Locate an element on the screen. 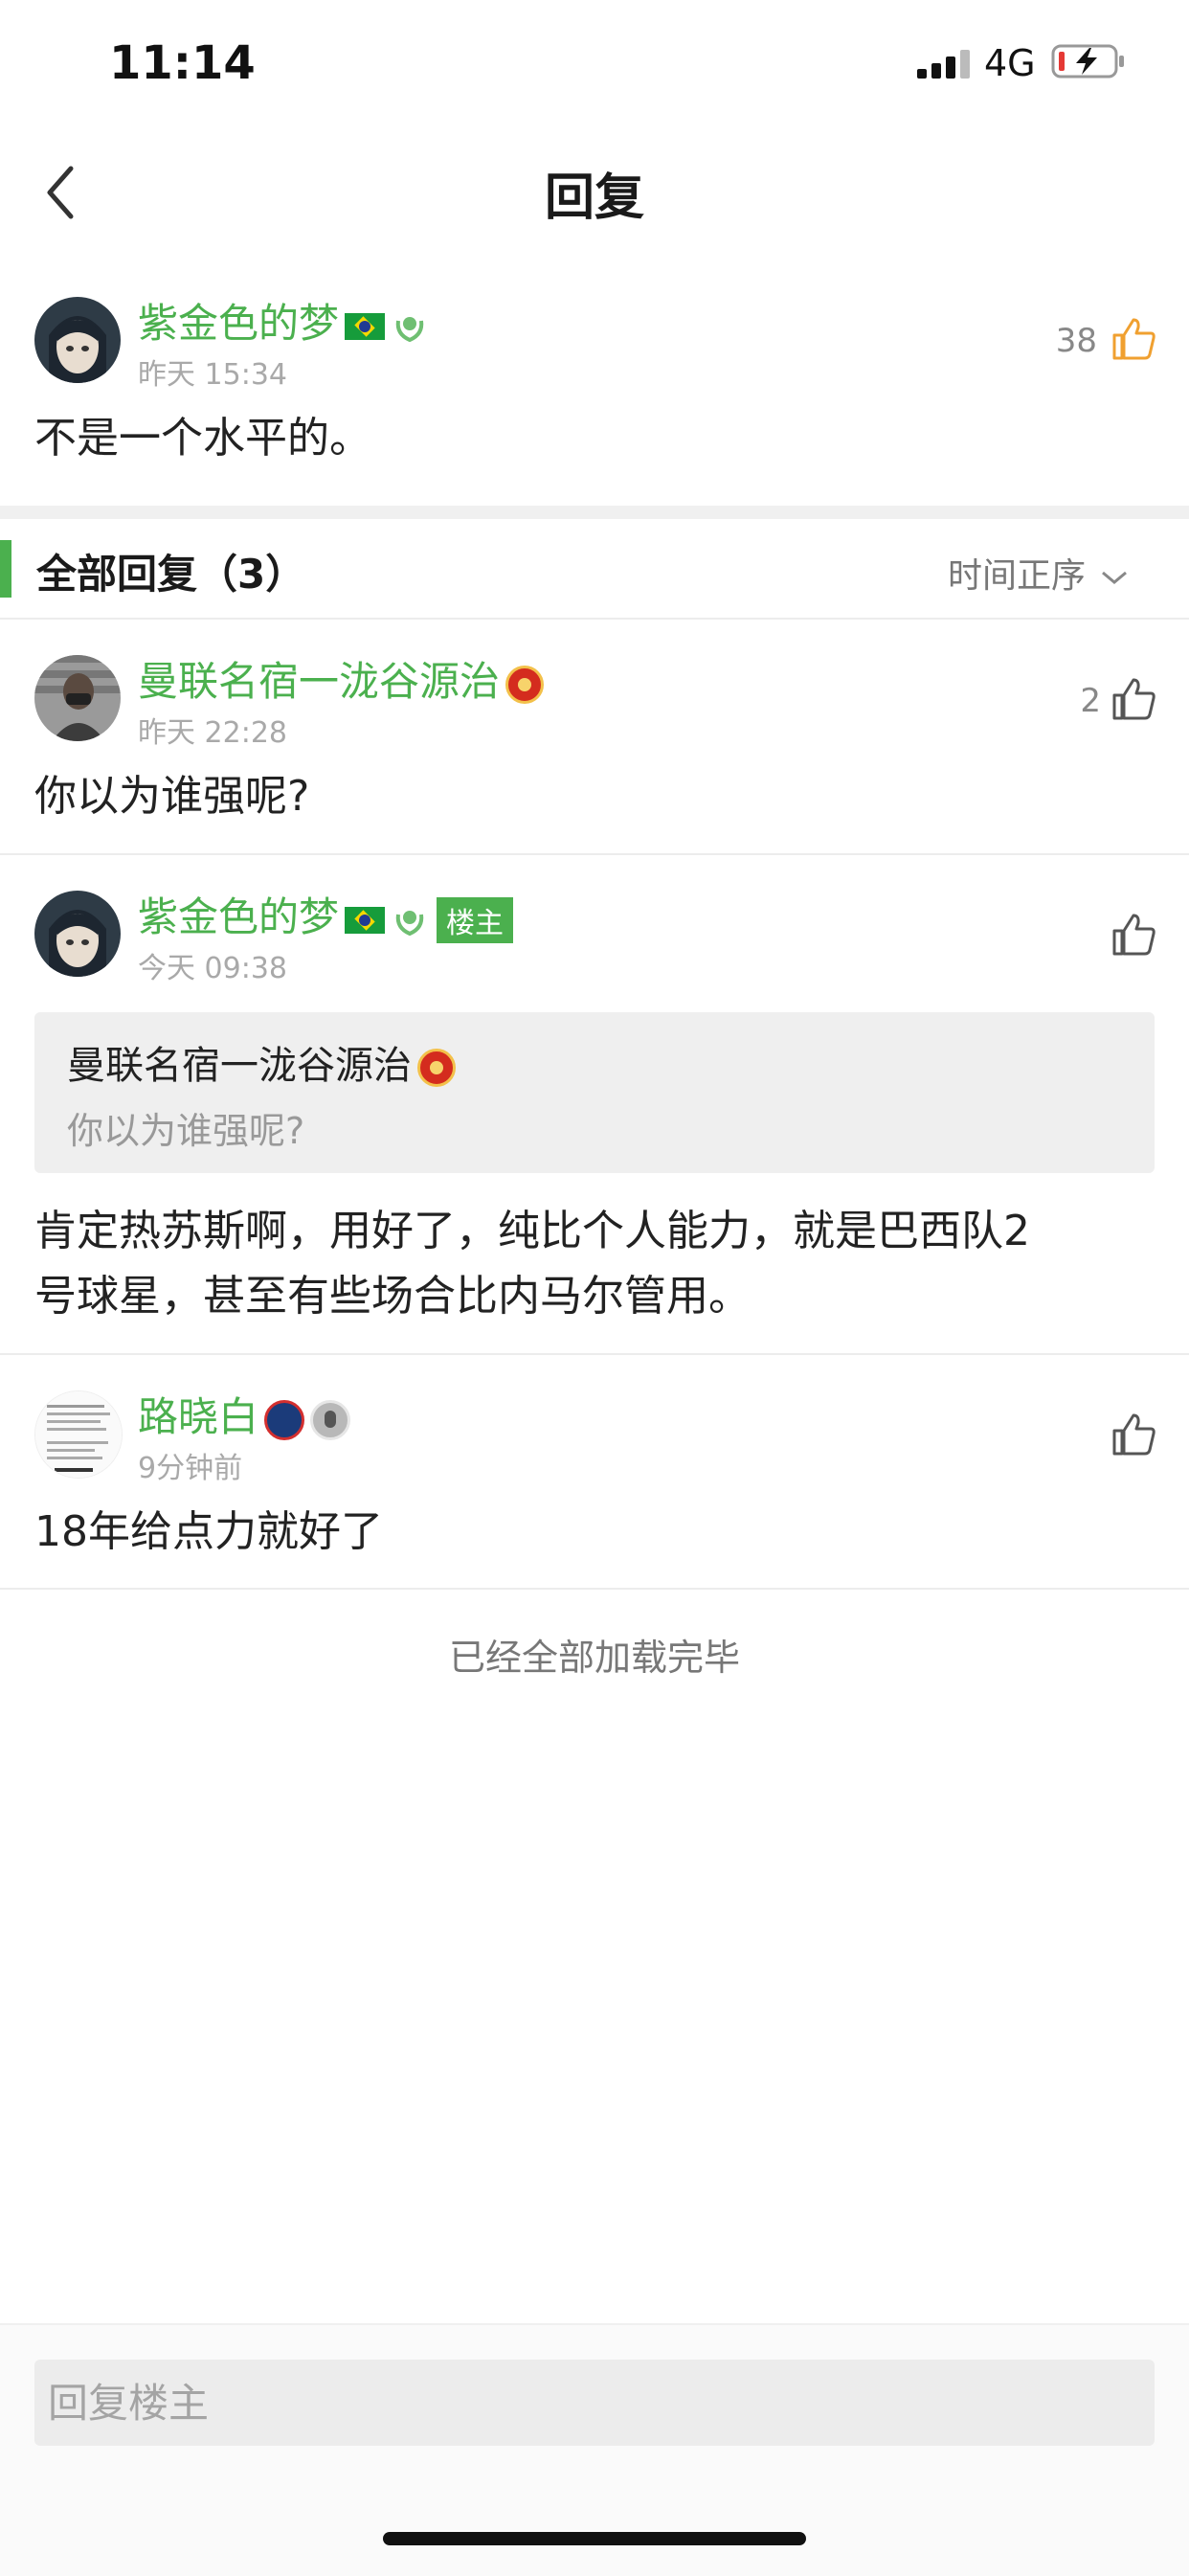  reply-time: 9分钟前 is located at coordinates (190, 1468).